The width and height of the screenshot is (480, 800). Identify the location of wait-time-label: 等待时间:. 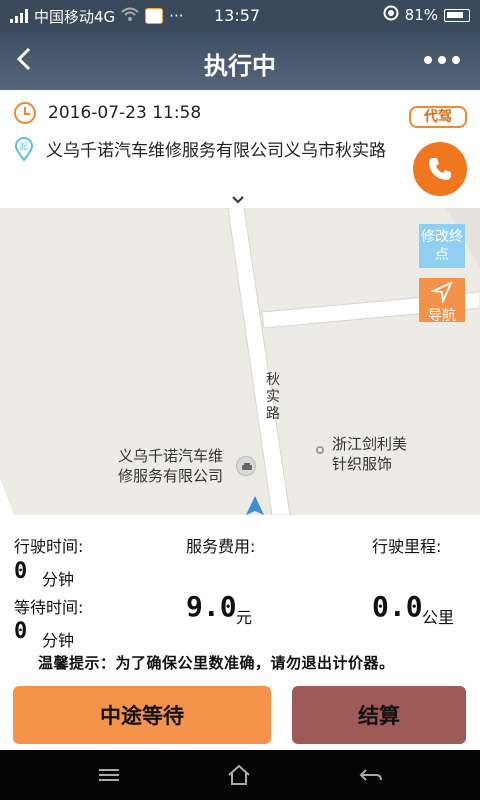
(49, 607).